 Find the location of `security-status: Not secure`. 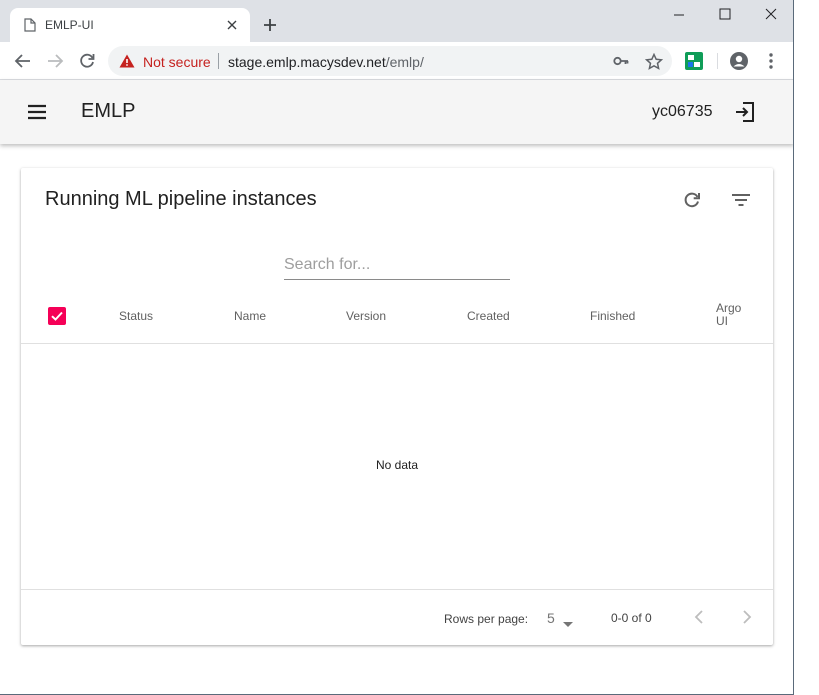

security-status: Not secure is located at coordinates (177, 62).